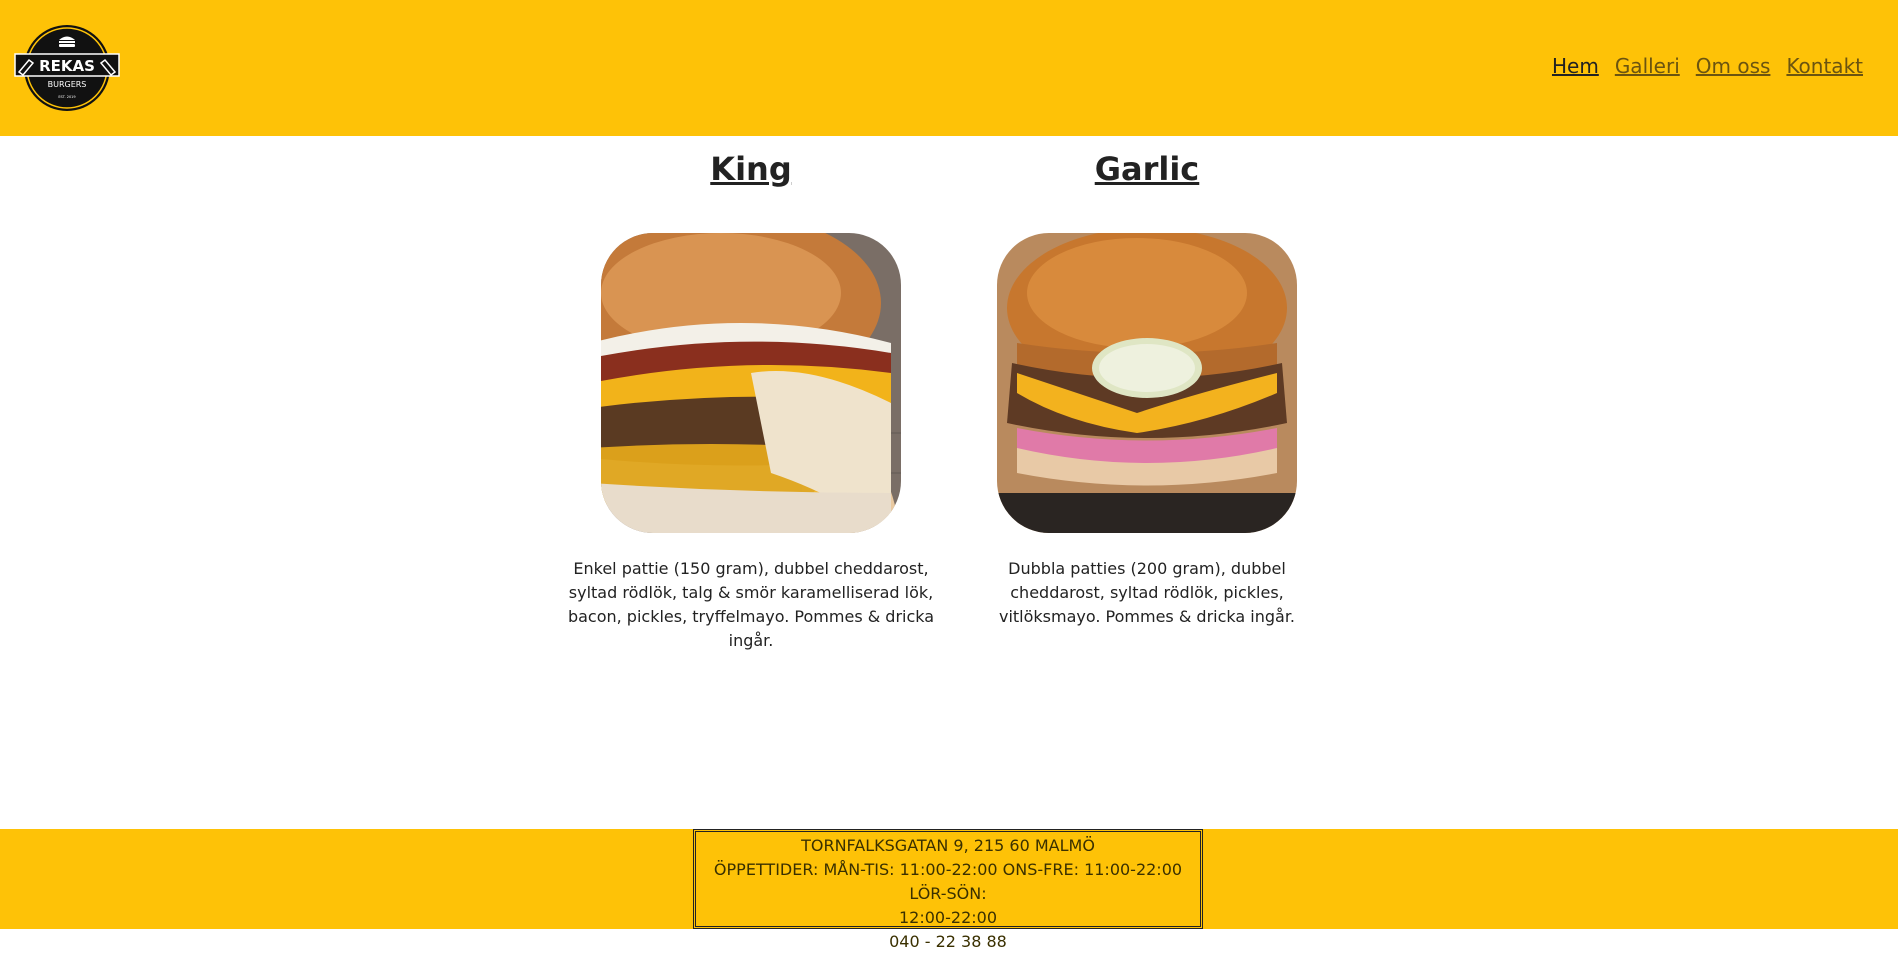  I want to click on menu-title-garlic: Garlic, so click(1147, 169).